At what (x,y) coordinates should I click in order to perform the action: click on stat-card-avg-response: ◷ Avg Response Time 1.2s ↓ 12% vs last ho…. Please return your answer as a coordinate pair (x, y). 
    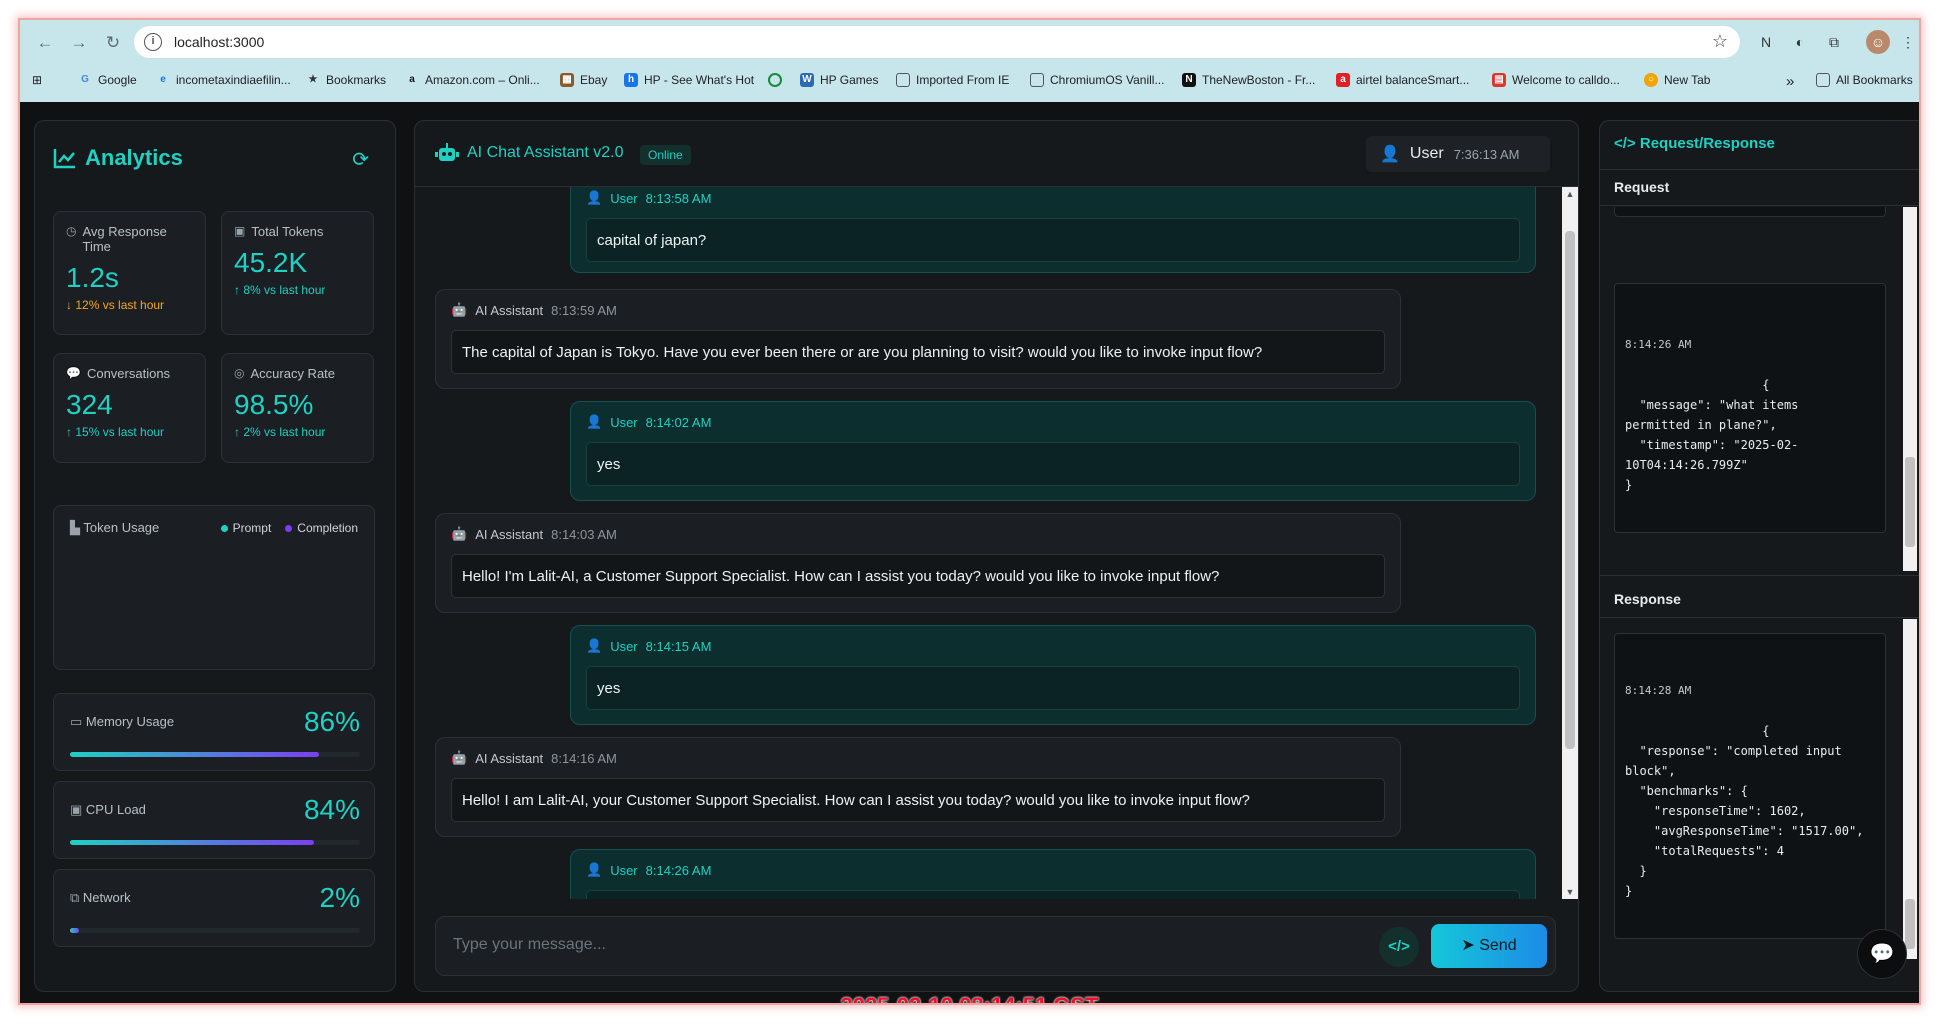
    Looking at the image, I should click on (129, 273).